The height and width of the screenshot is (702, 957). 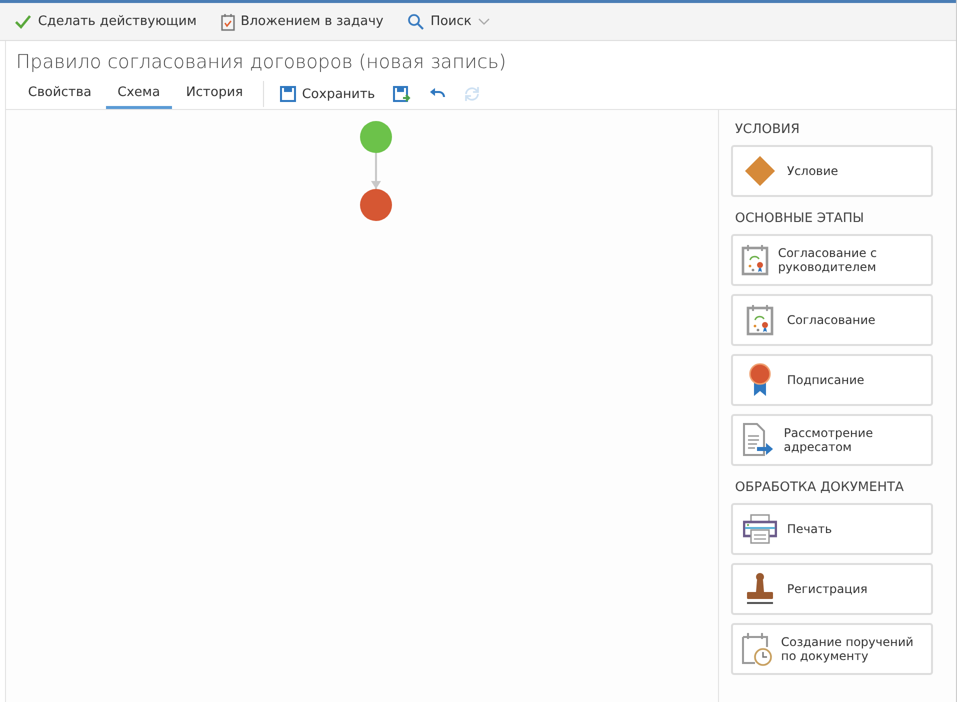 What do you see at coordinates (376, 137) in the screenshot?
I see `start-node` at bounding box center [376, 137].